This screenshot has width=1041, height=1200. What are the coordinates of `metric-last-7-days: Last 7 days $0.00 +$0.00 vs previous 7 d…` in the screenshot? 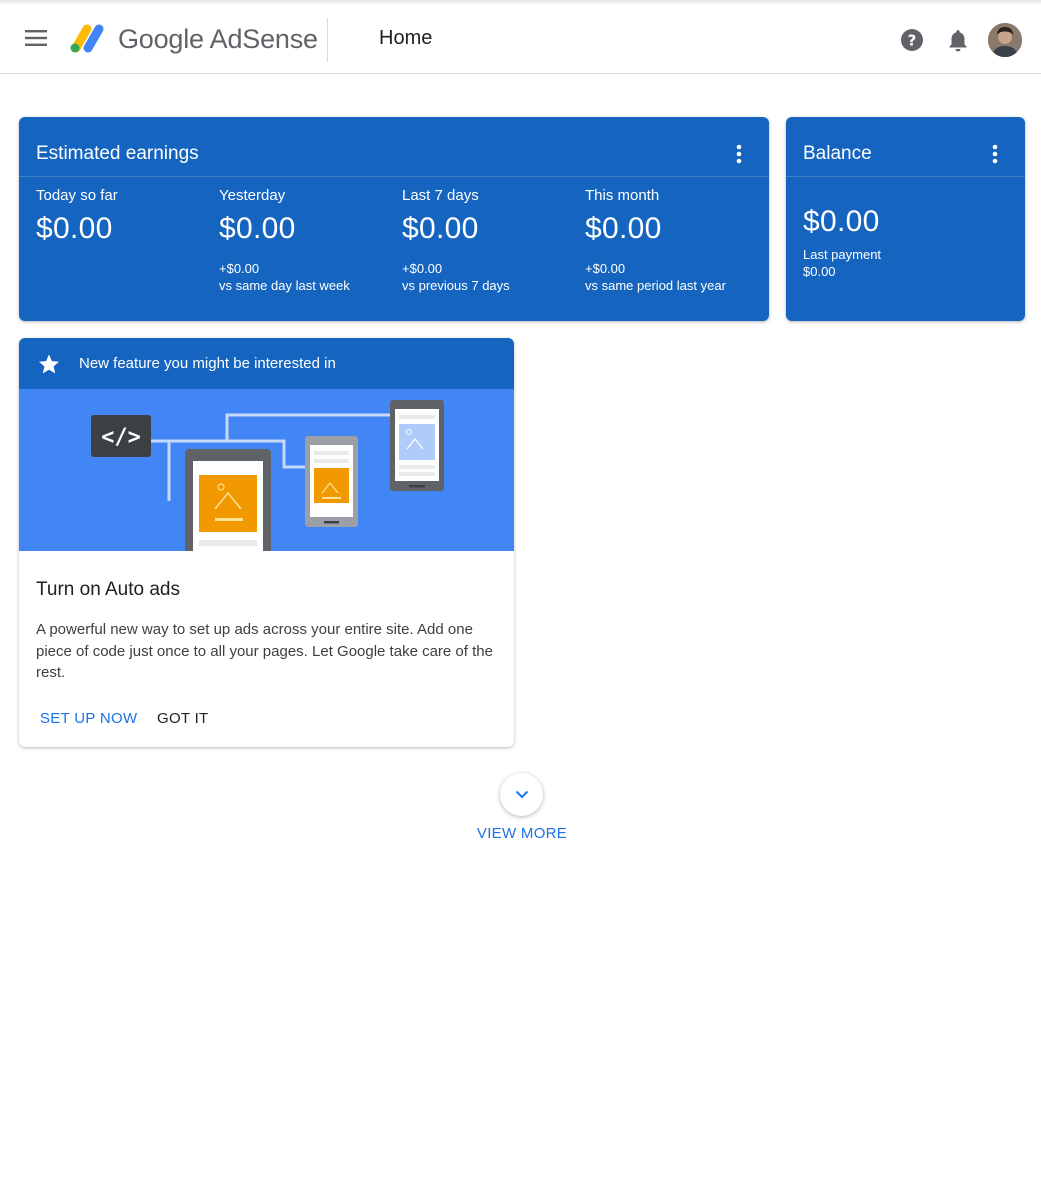 It's located at (456, 240).